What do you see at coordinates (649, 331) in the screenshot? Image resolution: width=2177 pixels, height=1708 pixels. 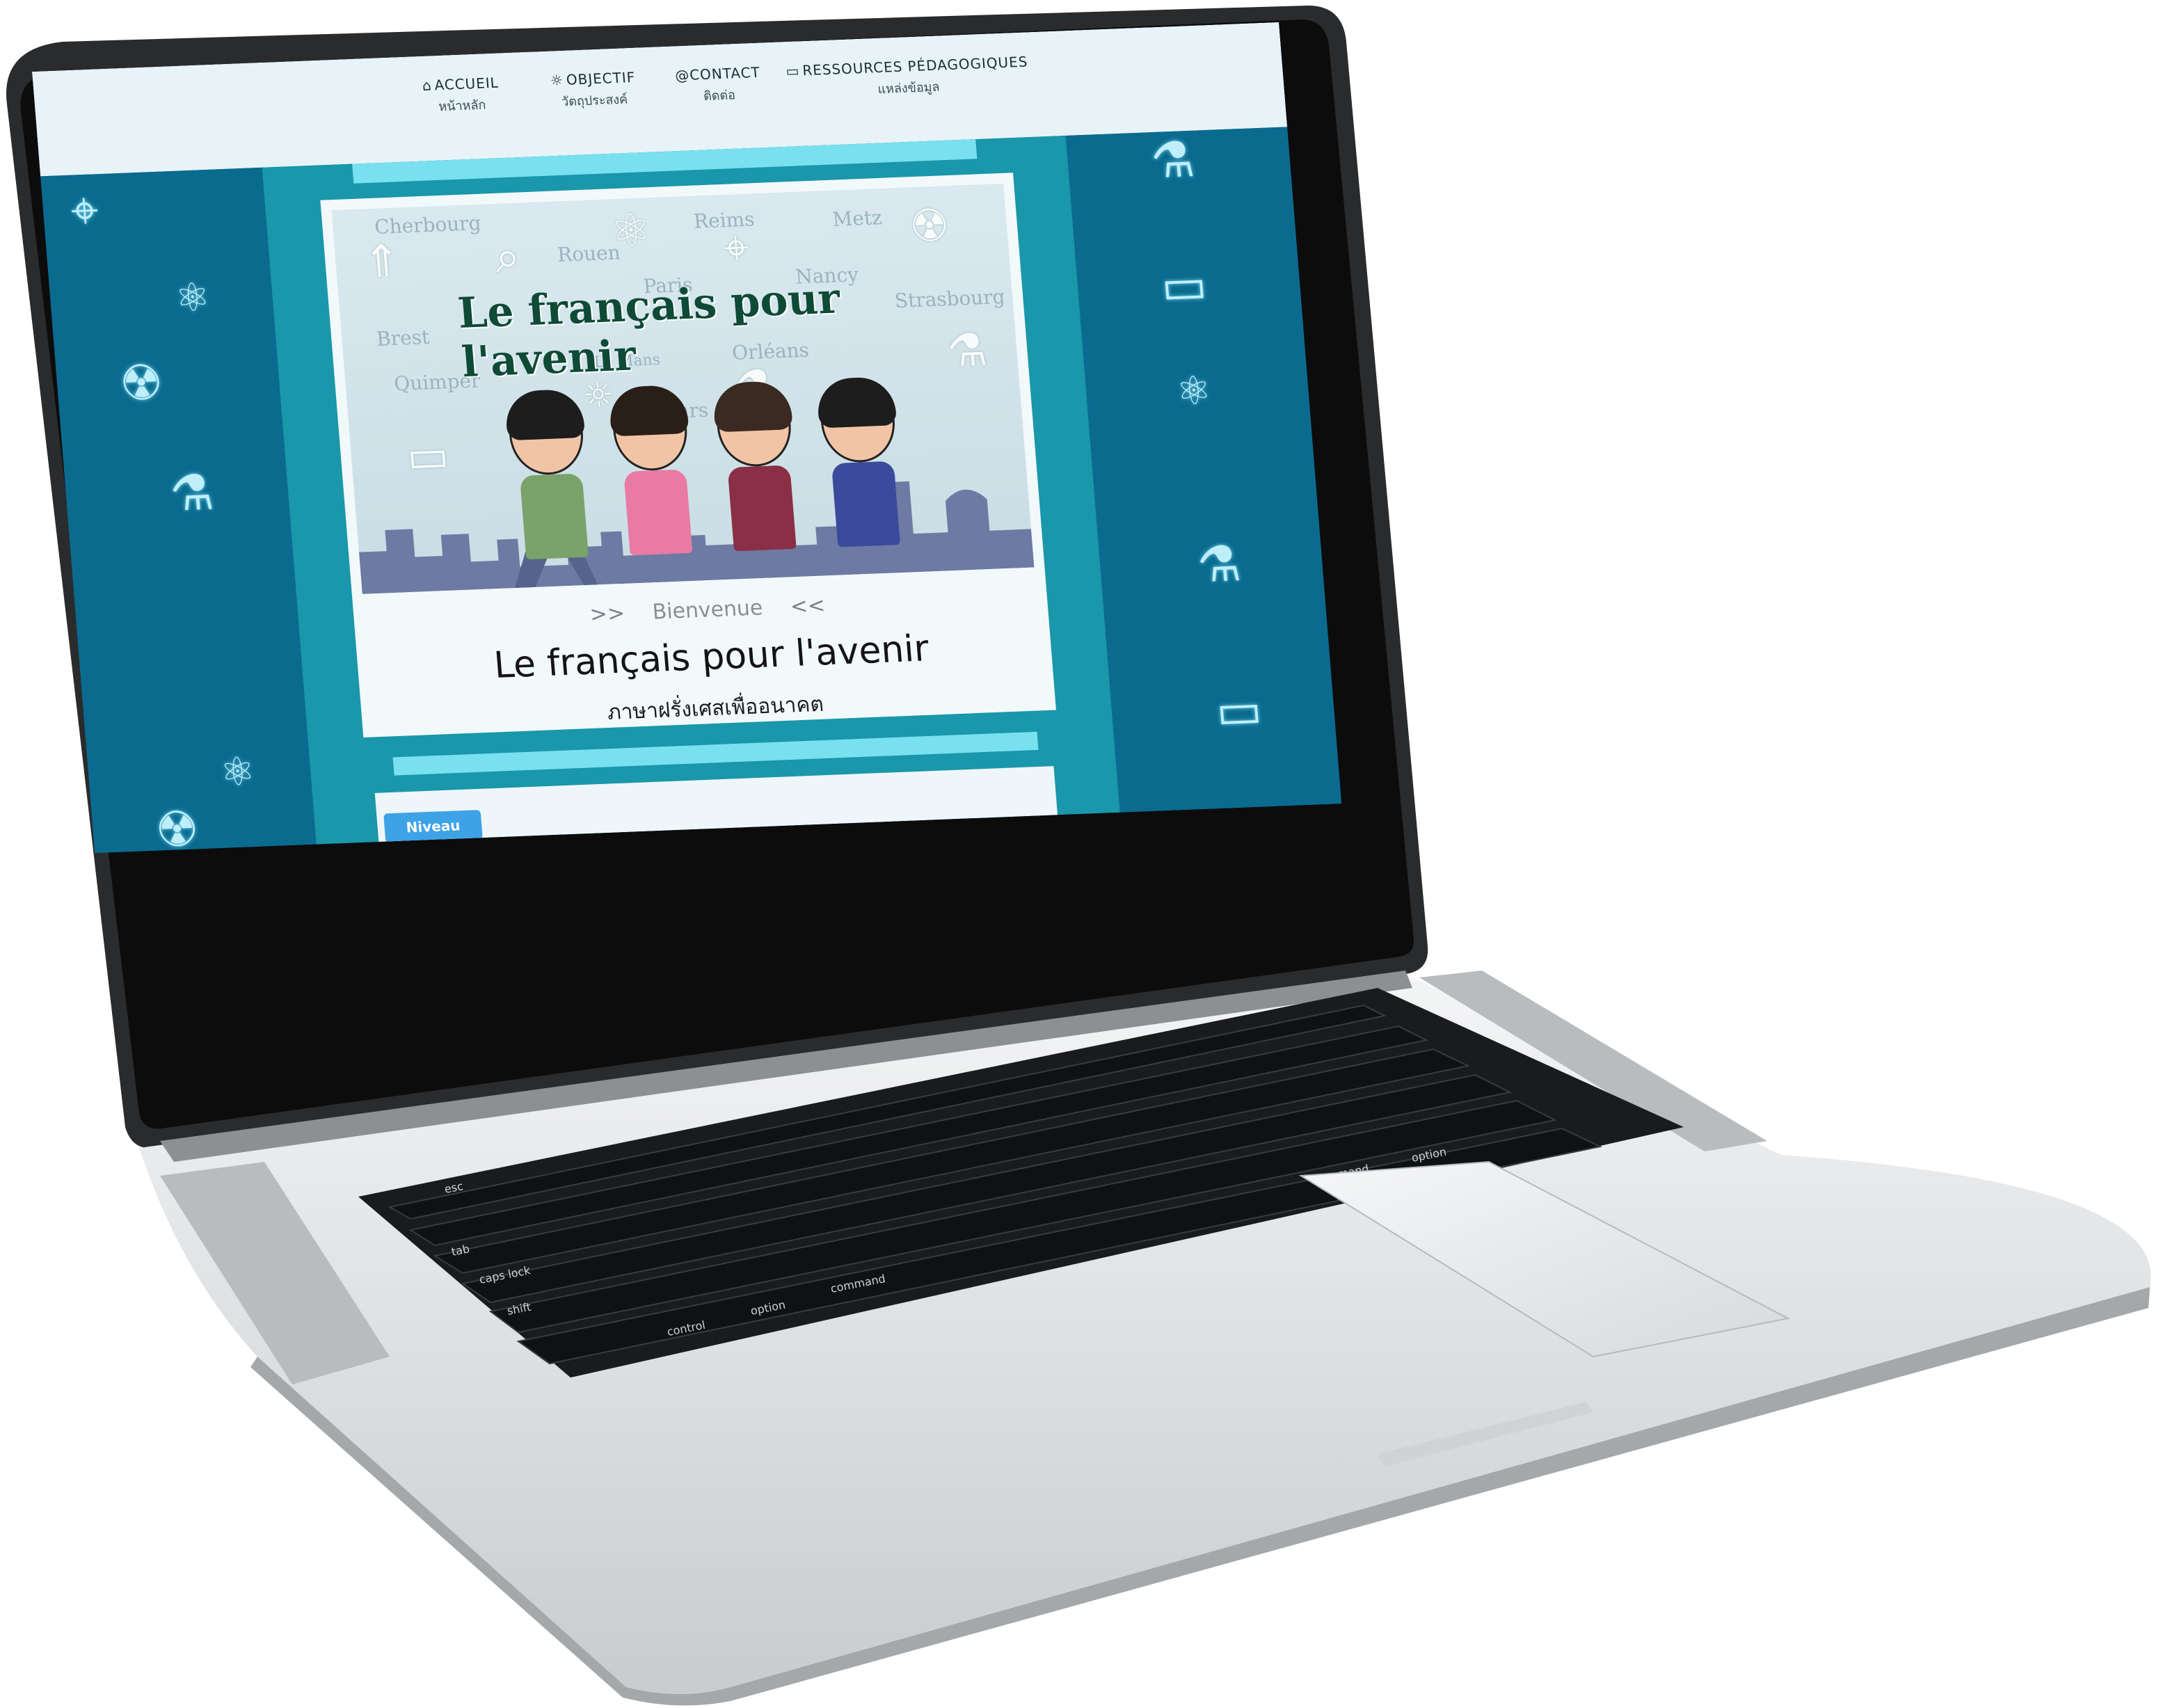 I see `banner-title: Le français pour l'avenir` at bounding box center [649, 331].